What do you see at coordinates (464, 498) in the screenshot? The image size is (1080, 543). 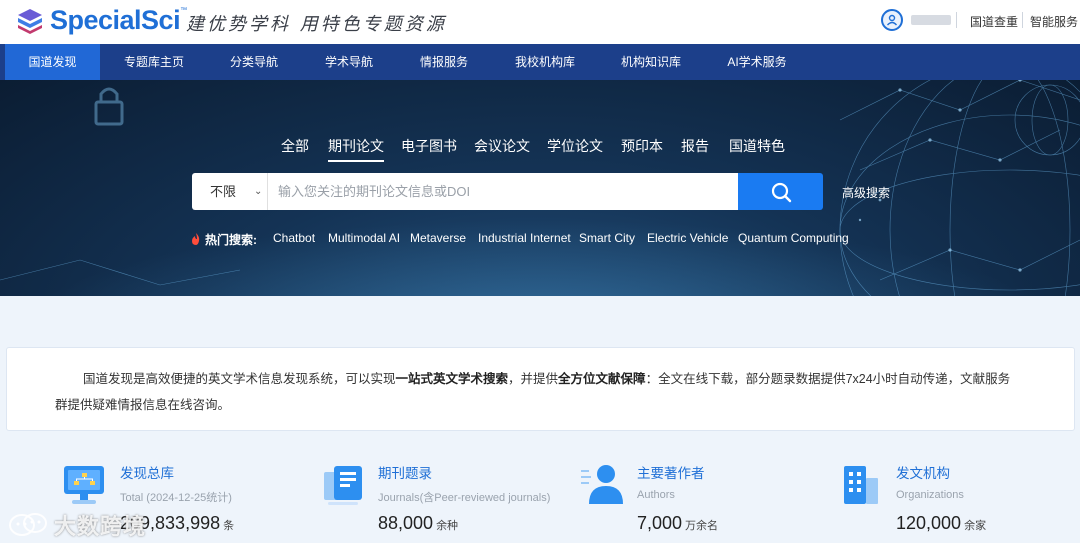 I see `stat-subtitle: Journals(含Peer-reviewed journals)` at bounding box center [464, 498].